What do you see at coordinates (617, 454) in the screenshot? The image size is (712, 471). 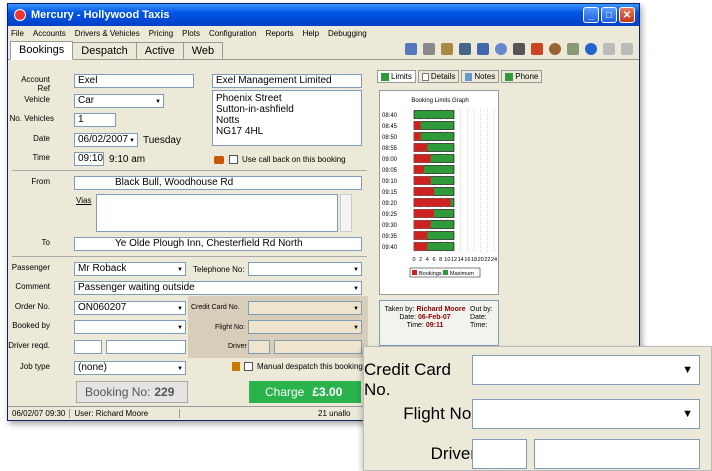 I see `zoom-driver-name-input` at bounding box center [617, 454].